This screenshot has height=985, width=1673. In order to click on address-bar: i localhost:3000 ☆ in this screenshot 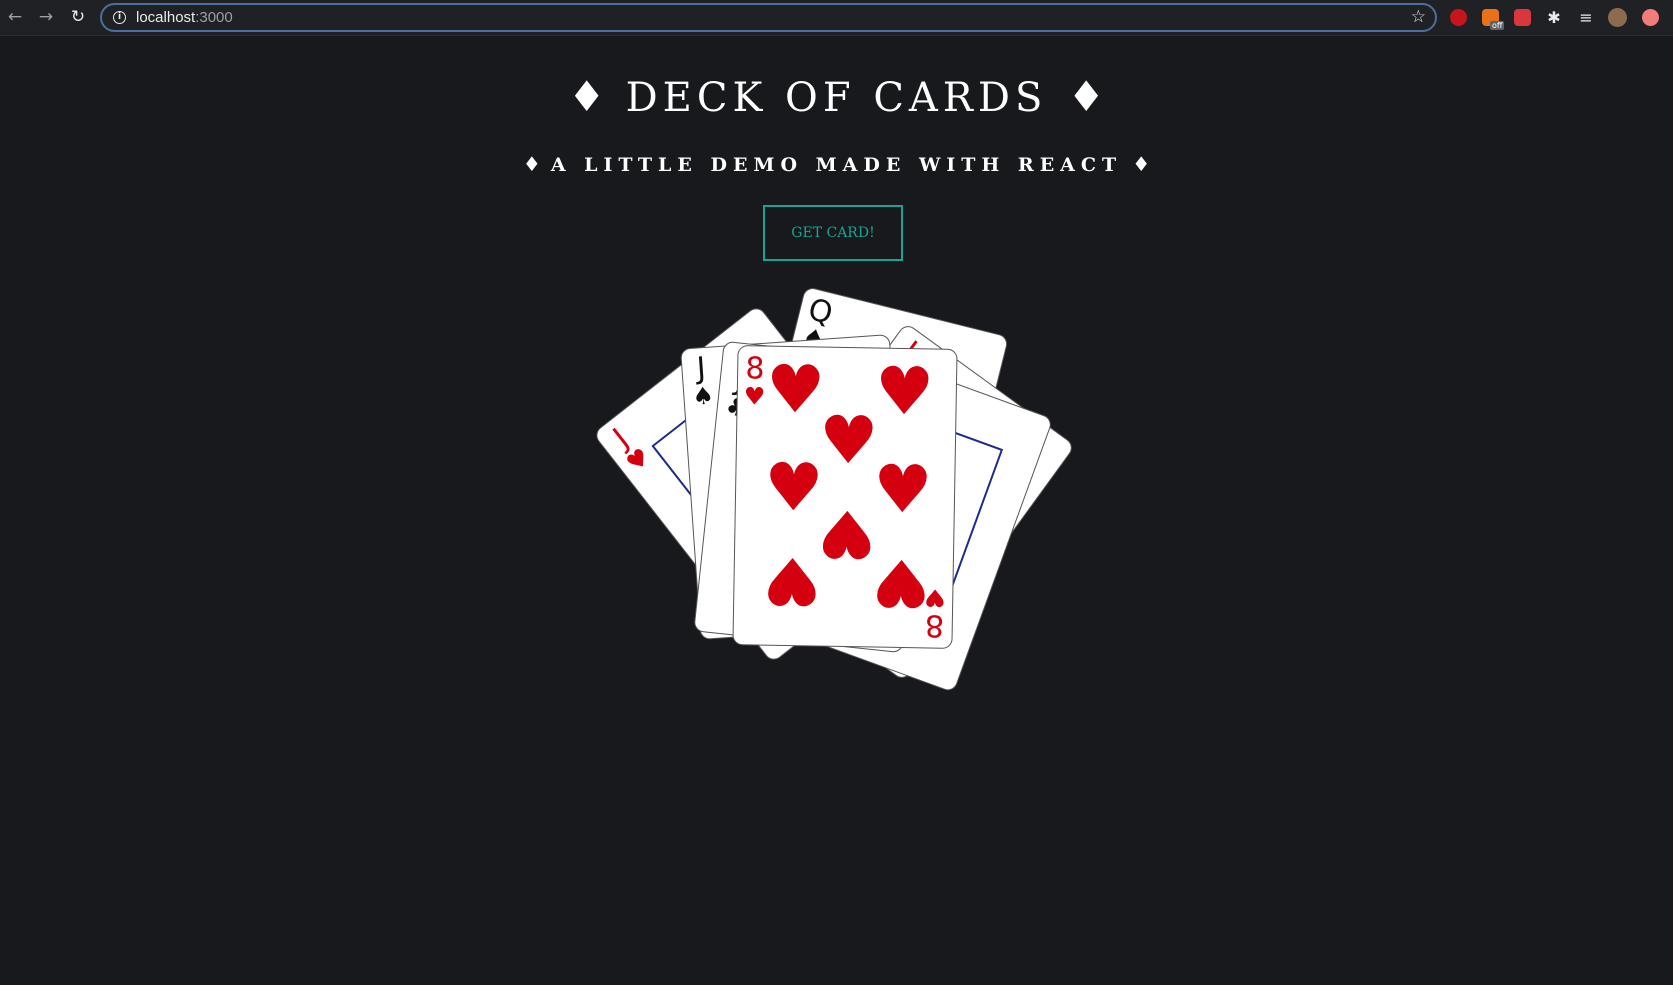, I will do `click(768, 17)`.